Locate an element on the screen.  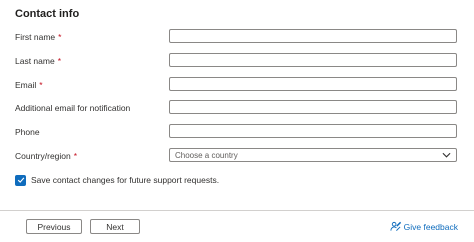
additional-email-input is located at coordinates (313, 107).